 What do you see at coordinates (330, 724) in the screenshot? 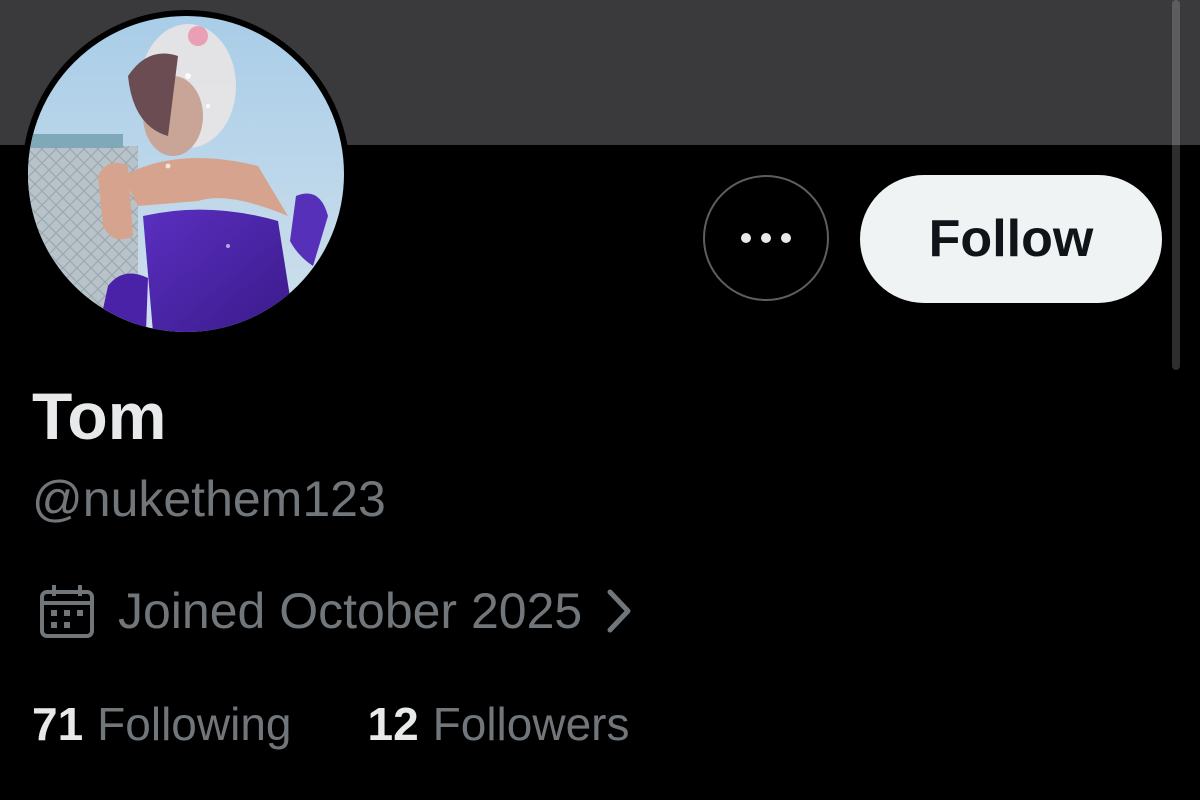
I see `profile-stats: 71 Following 12 Followers` at bounding box center [330, 724].